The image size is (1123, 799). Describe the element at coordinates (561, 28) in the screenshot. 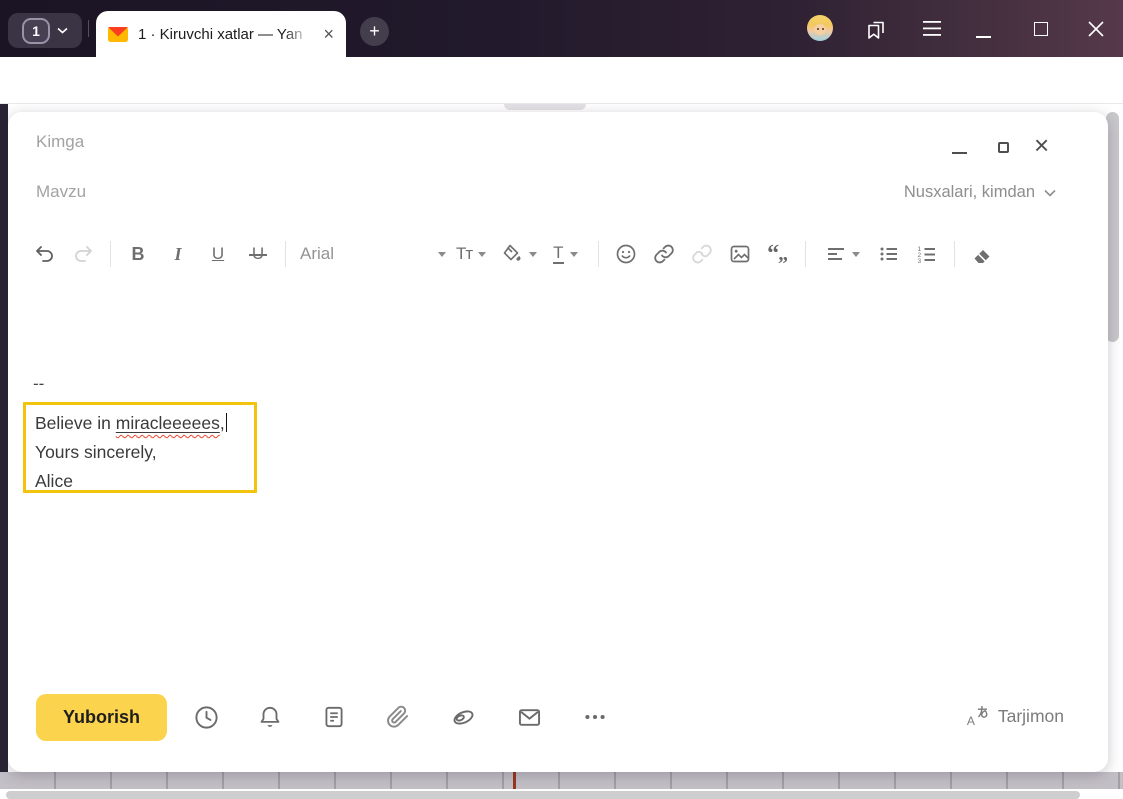

I see `browser-topbar: 1 1 · Kiruvchi xatlar — Yan × +` at that location.